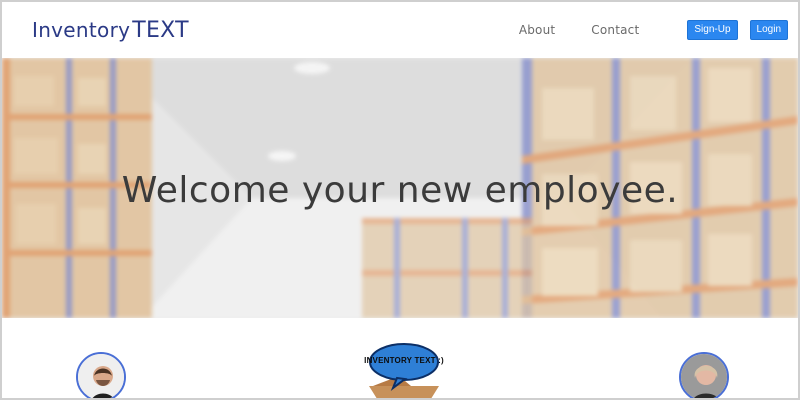 Image resolution: width=800 pixels, height=400 pixels. What do you see at coordinates (768, 30) in the screenshot?
I see `login-button: Login` at bounding box center [768, 30].